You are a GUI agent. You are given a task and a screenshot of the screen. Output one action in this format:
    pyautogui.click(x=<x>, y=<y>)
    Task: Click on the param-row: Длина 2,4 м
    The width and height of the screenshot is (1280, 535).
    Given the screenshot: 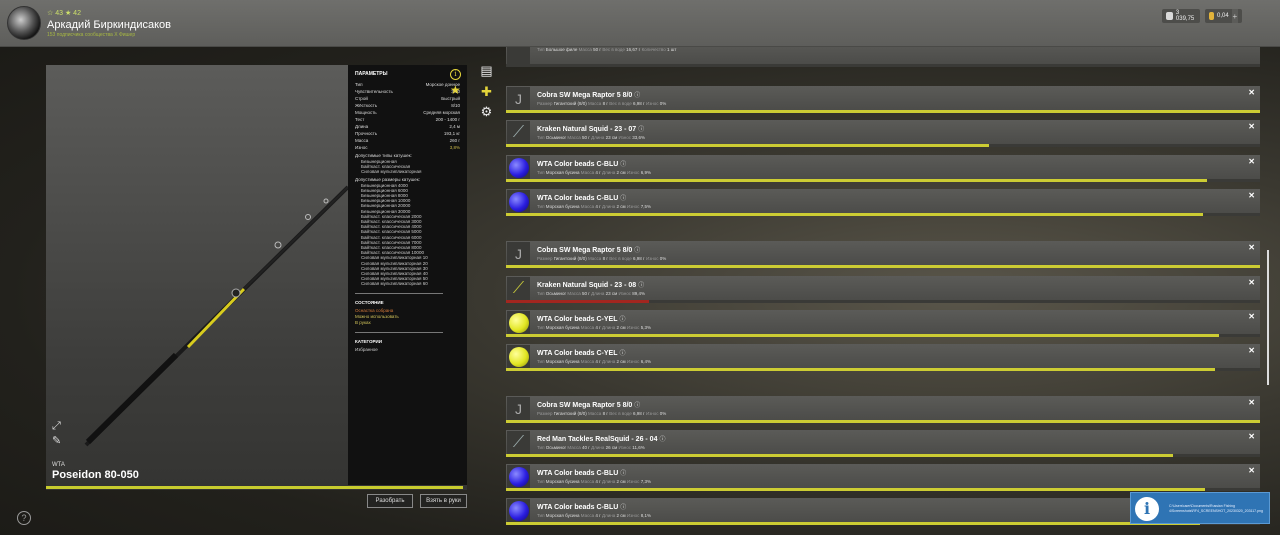 What is the action you would take?
    pyautogui.click(x=407, y=126)
    